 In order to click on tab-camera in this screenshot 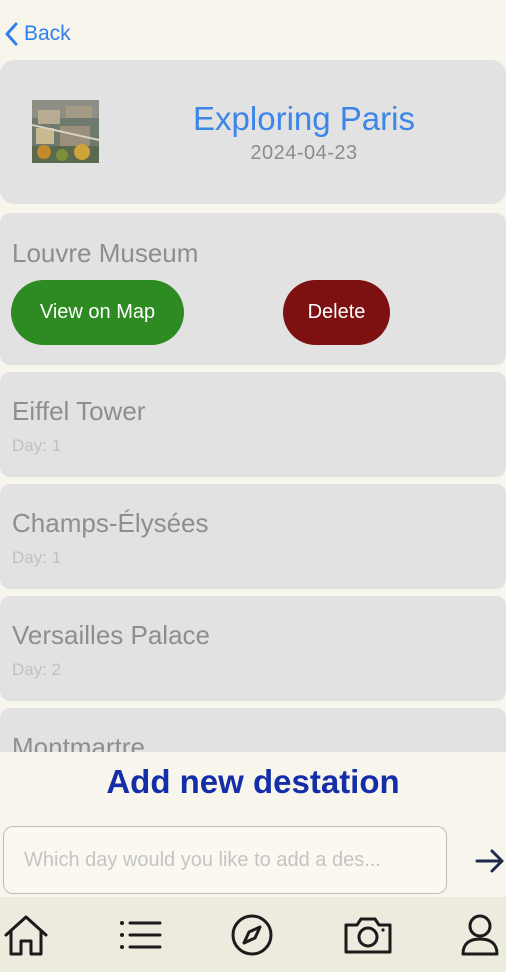, I will do `click(368, 935)`.